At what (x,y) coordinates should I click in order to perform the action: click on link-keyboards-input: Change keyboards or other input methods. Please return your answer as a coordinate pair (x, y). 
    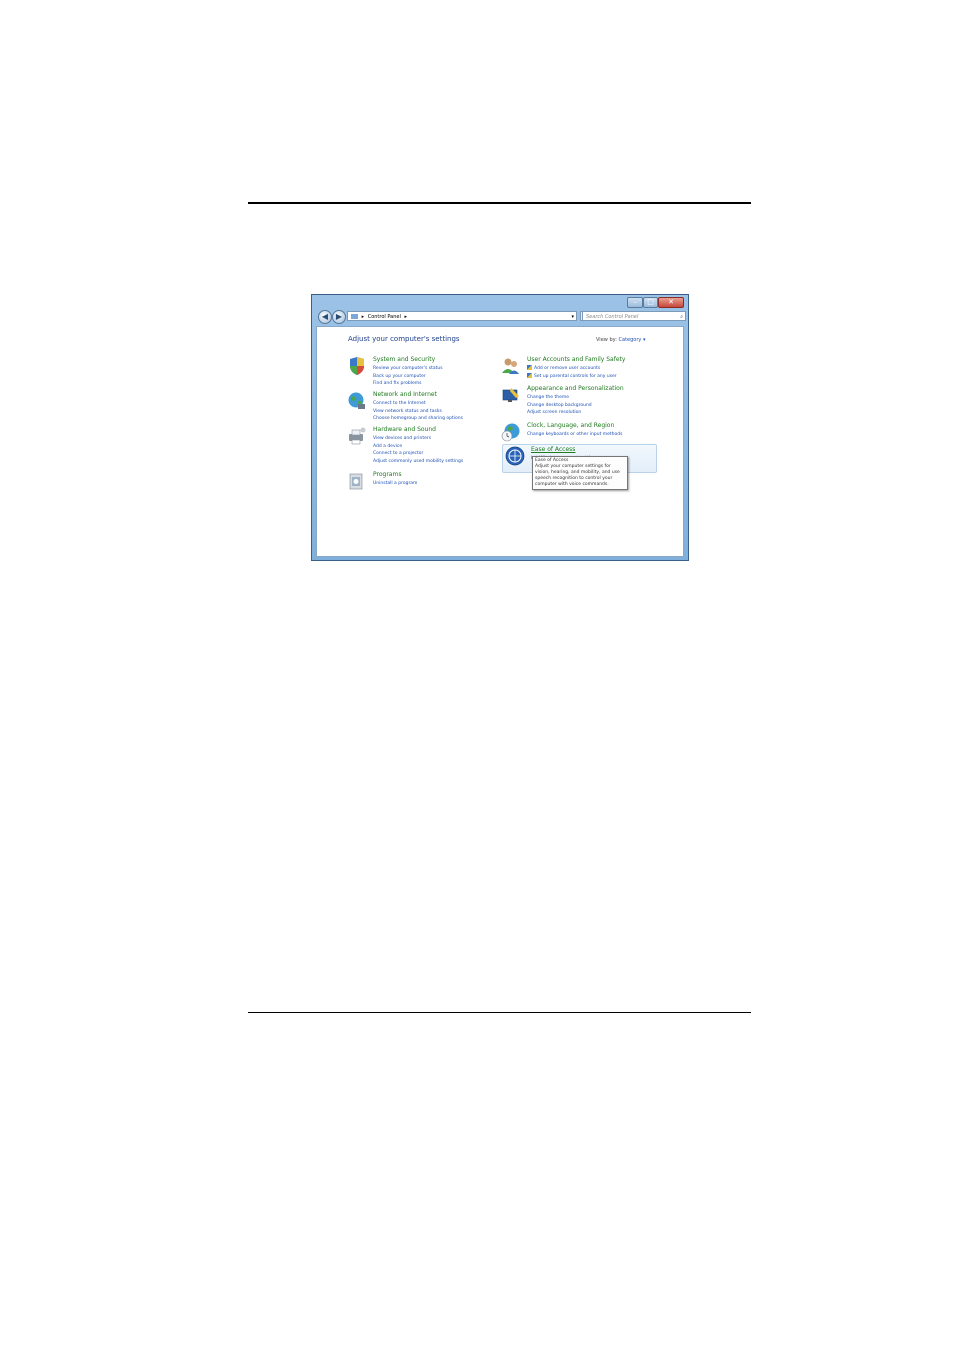
    Looking at the image, I should click on (575, 435).